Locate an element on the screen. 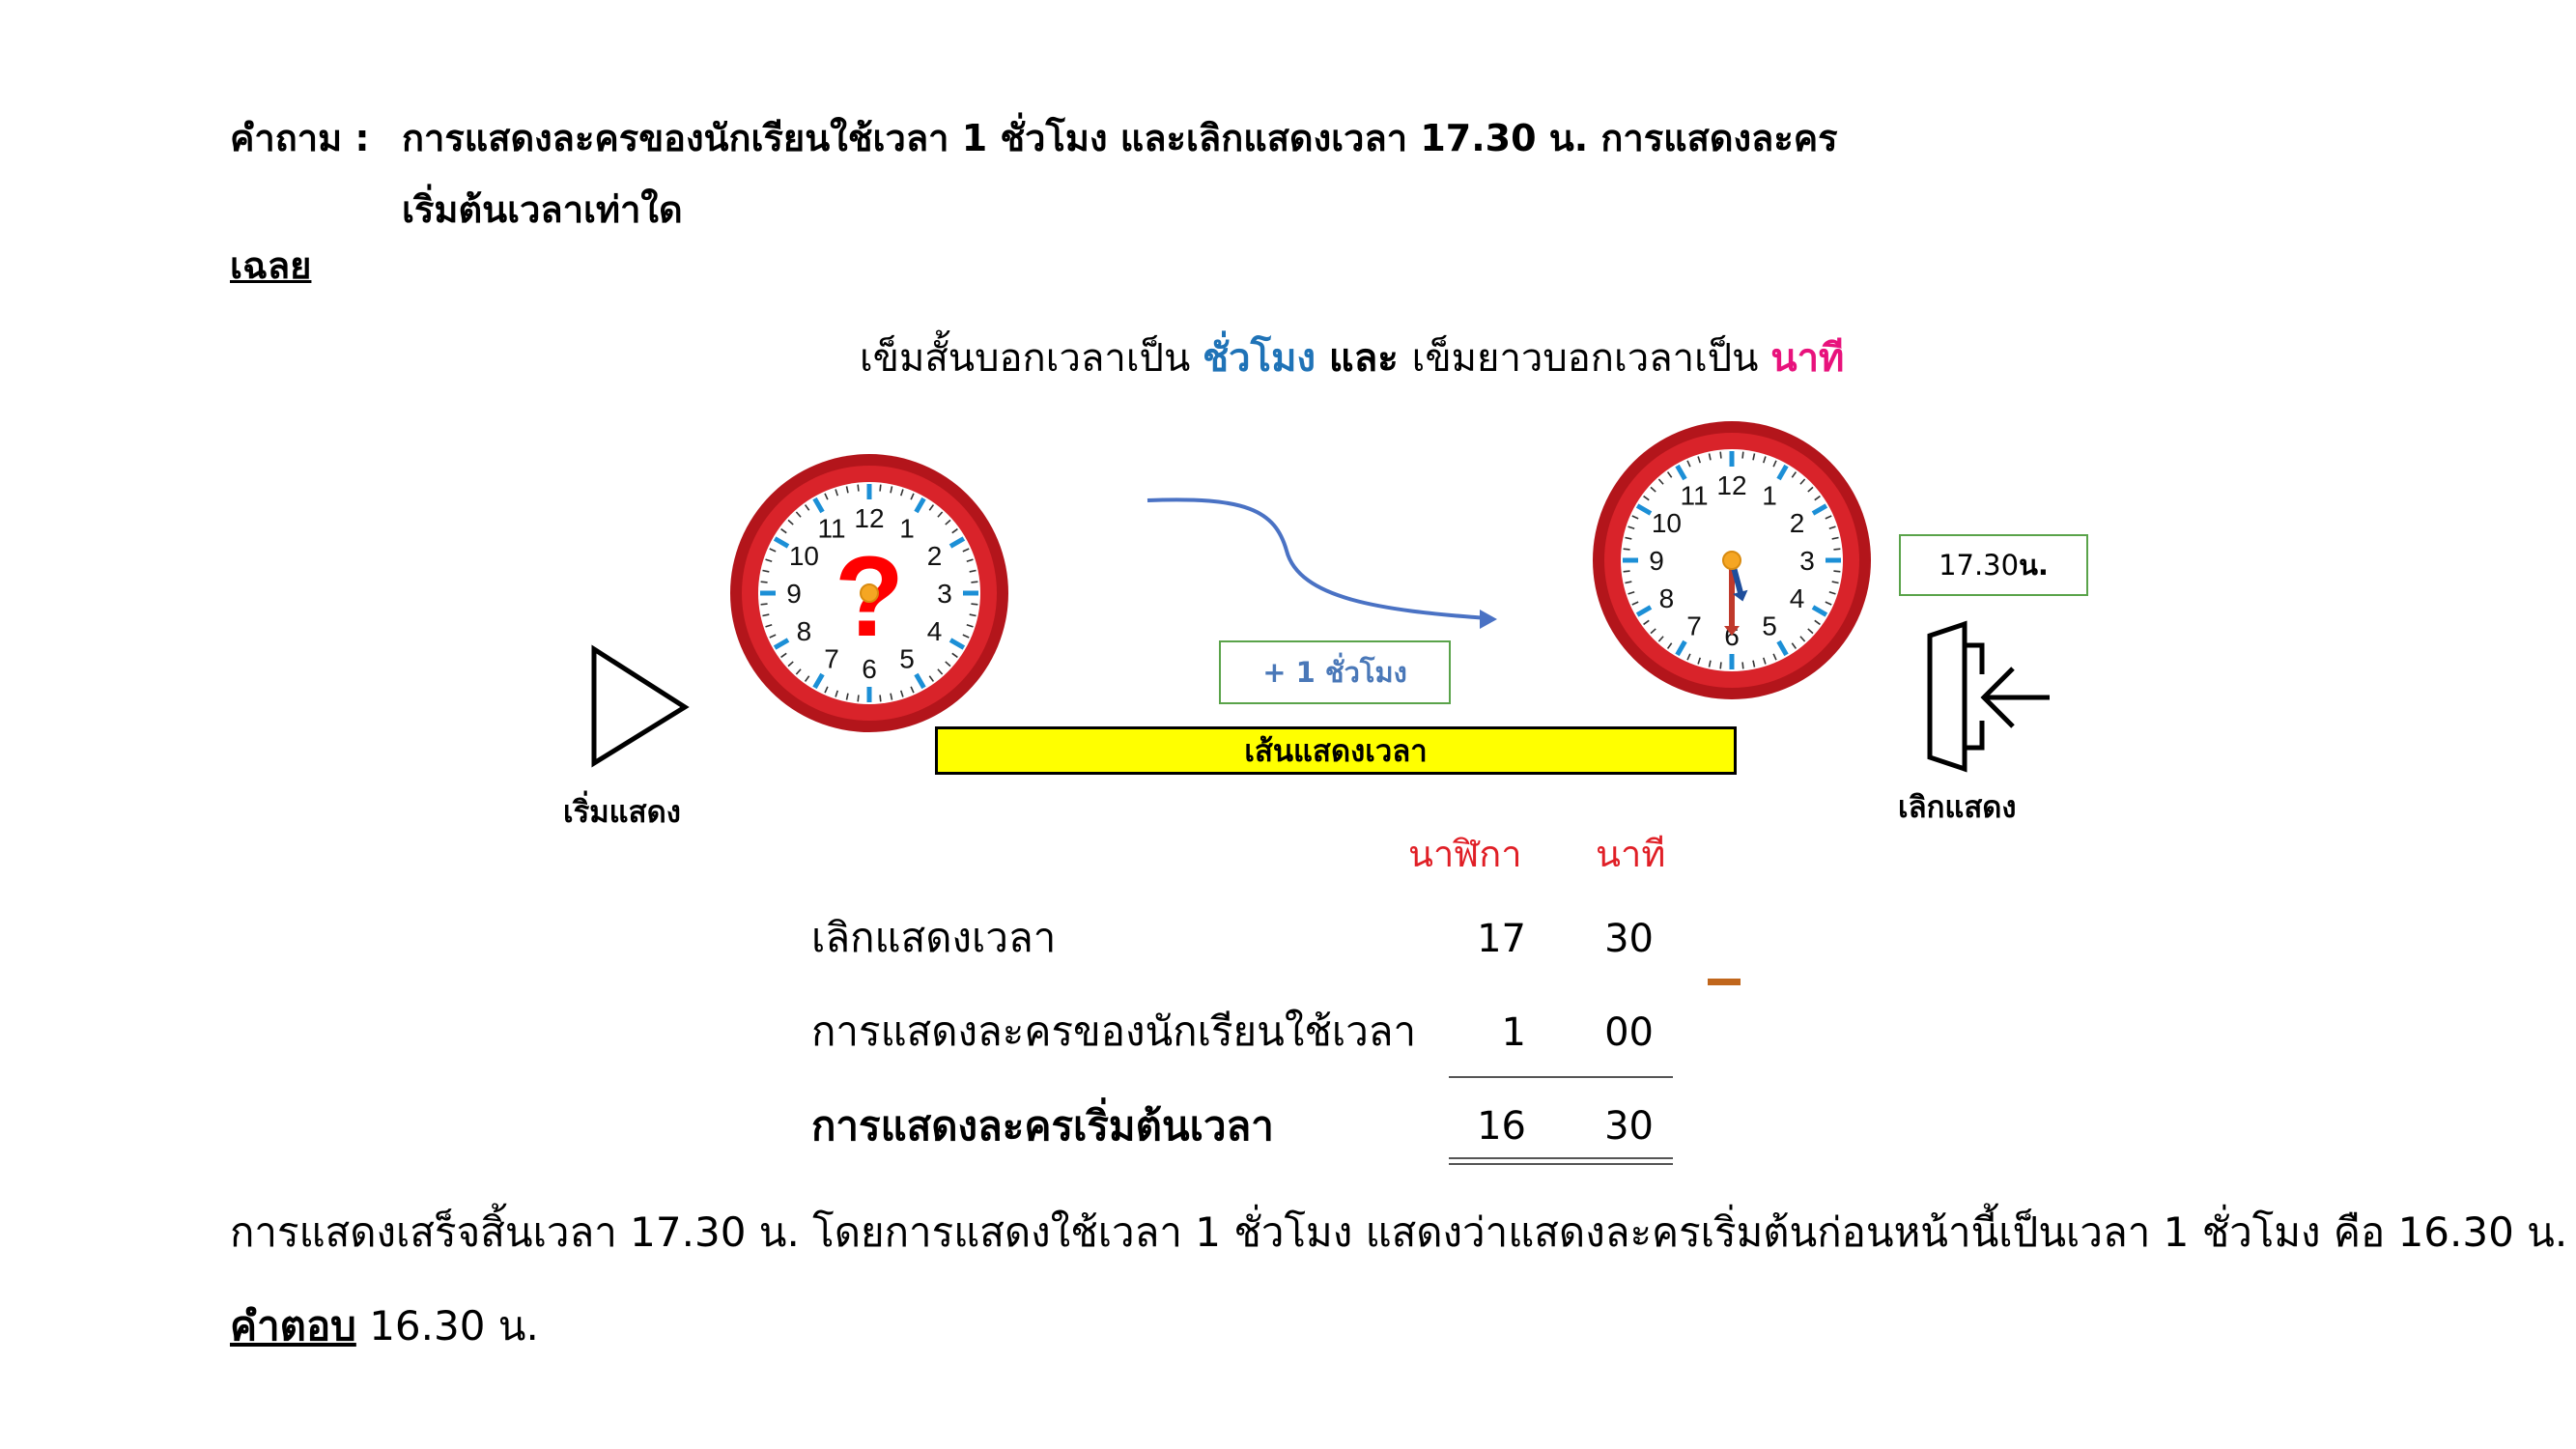 The width and height of the screenshot is (2576, 1449). start-label: เริ่มแสดง is located at coordinates (622, 812).